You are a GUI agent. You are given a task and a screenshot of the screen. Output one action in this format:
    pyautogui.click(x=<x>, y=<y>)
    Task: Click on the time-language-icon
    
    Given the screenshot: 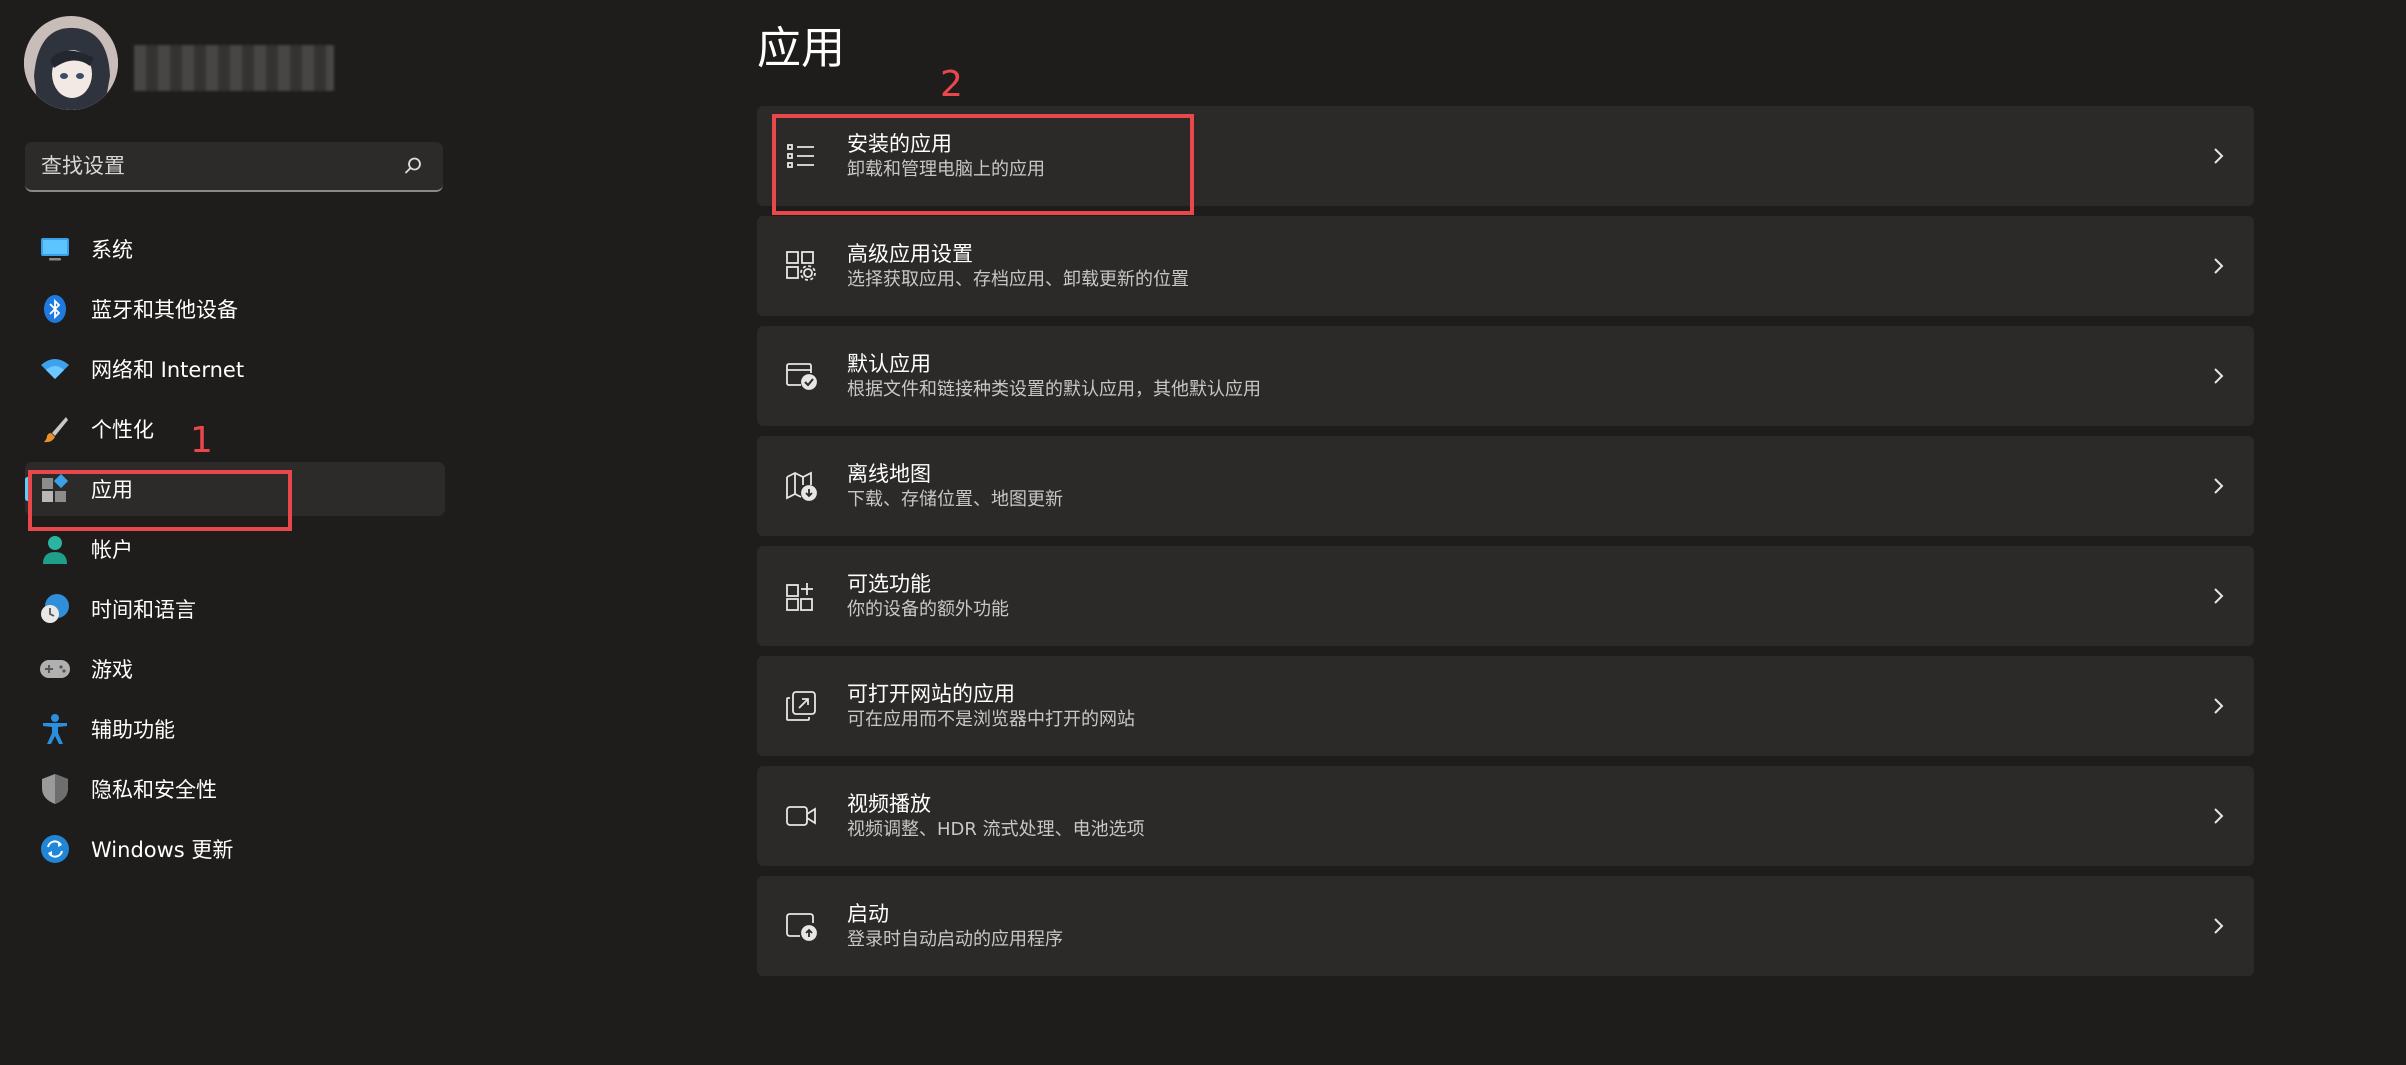 What is the action you would take?
    pyautogui.click(x=55, y=609)
    